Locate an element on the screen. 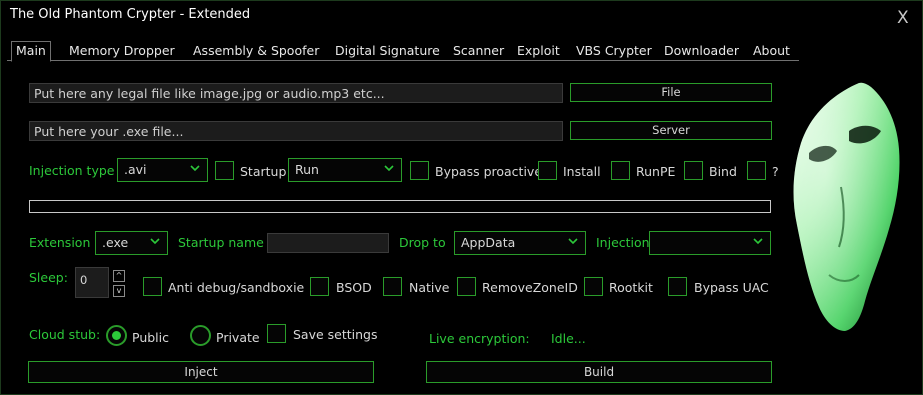 This screenshot has width=923, height=395. sleep-increment-button: ^ is located at coordinates (119, 276).